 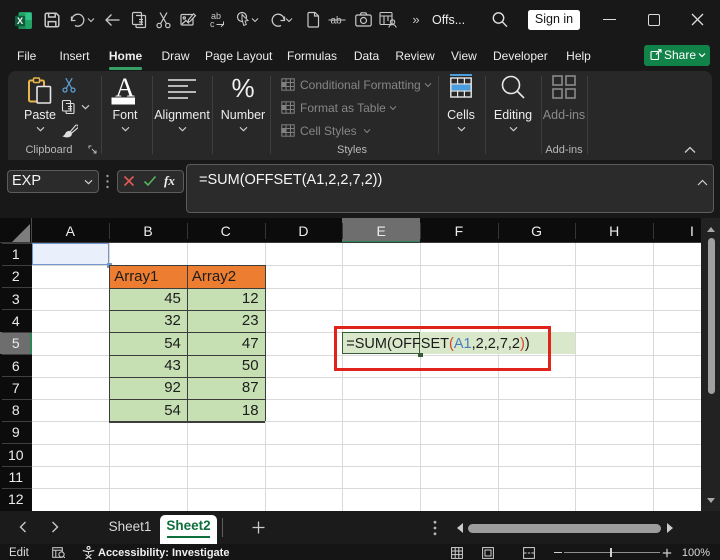 I want to click on svg-text: ab, so click(x=337, y=21).